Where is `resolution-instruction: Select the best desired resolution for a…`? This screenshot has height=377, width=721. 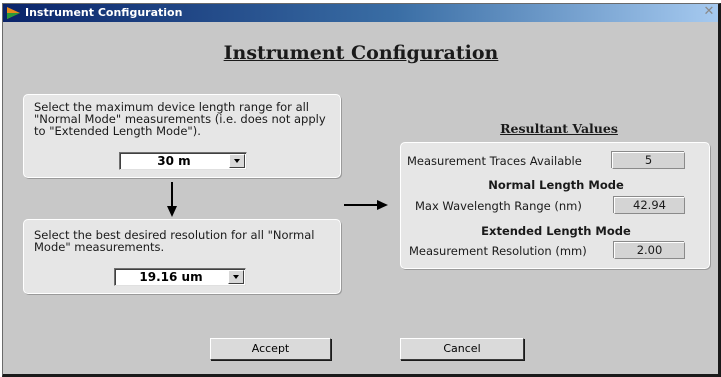 resolution-instruction: Select the best desired resolution for a… is located at coordinates (174, 241).